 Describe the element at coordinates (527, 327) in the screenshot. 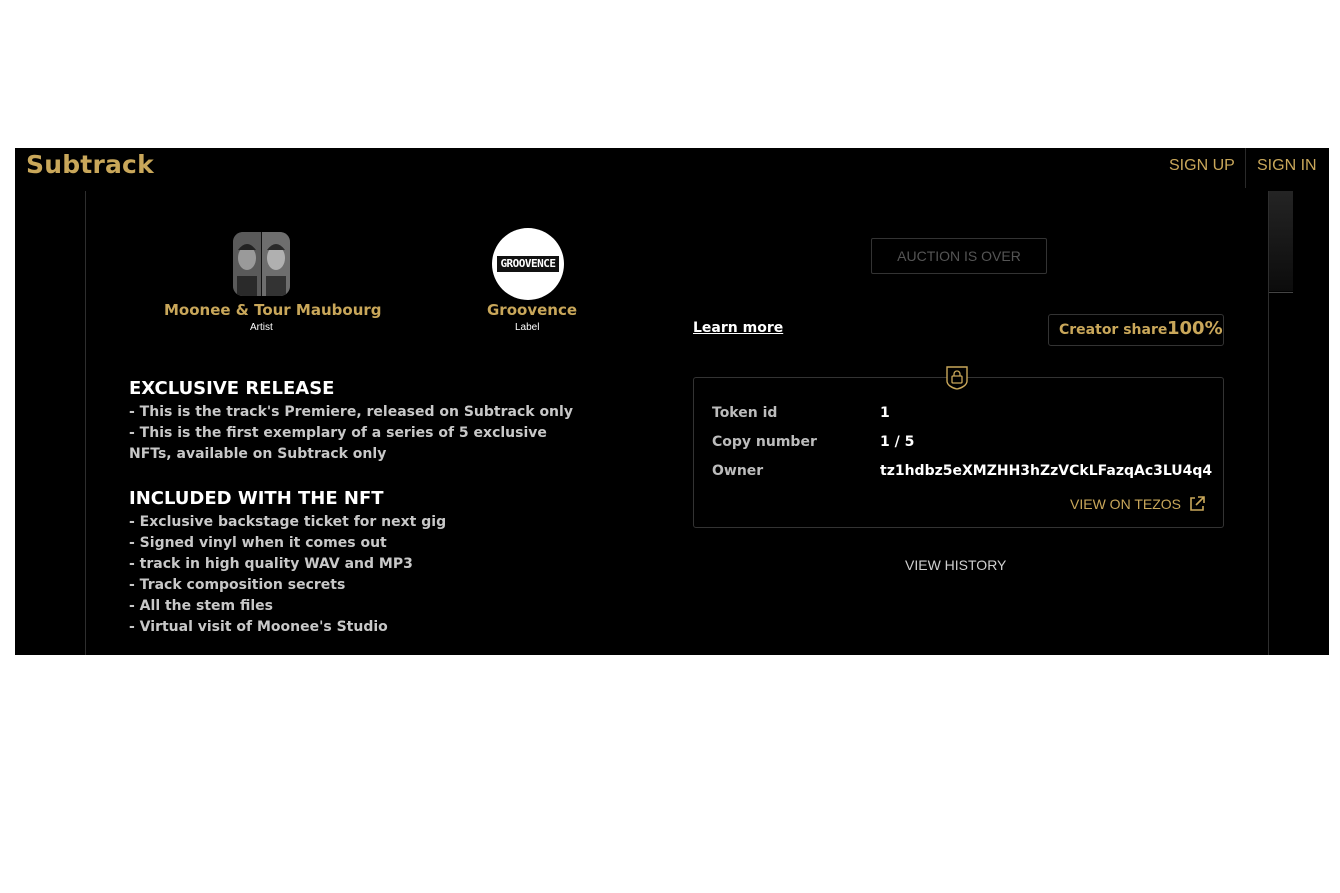

I see `label-role: Label` at that location.